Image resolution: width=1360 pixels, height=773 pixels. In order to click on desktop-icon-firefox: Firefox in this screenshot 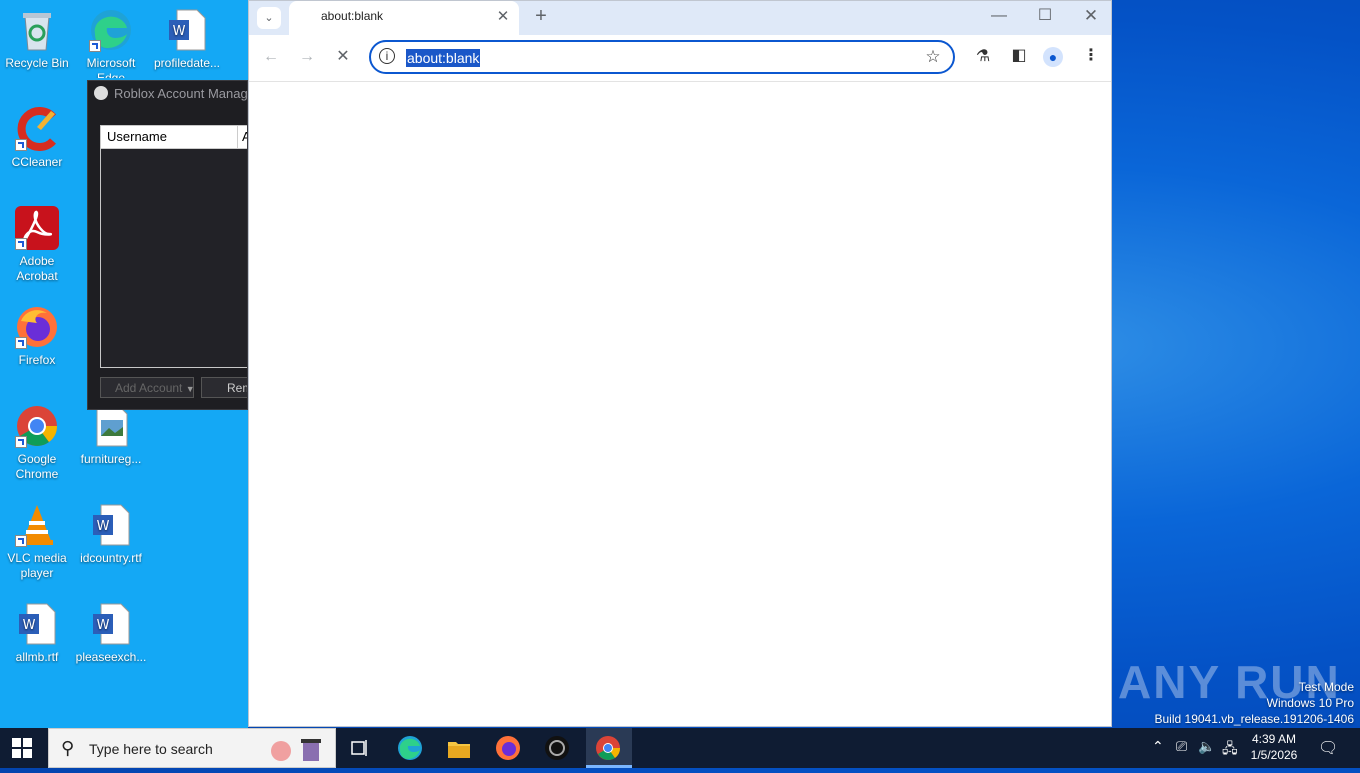, I will do `click(37, 336)`.